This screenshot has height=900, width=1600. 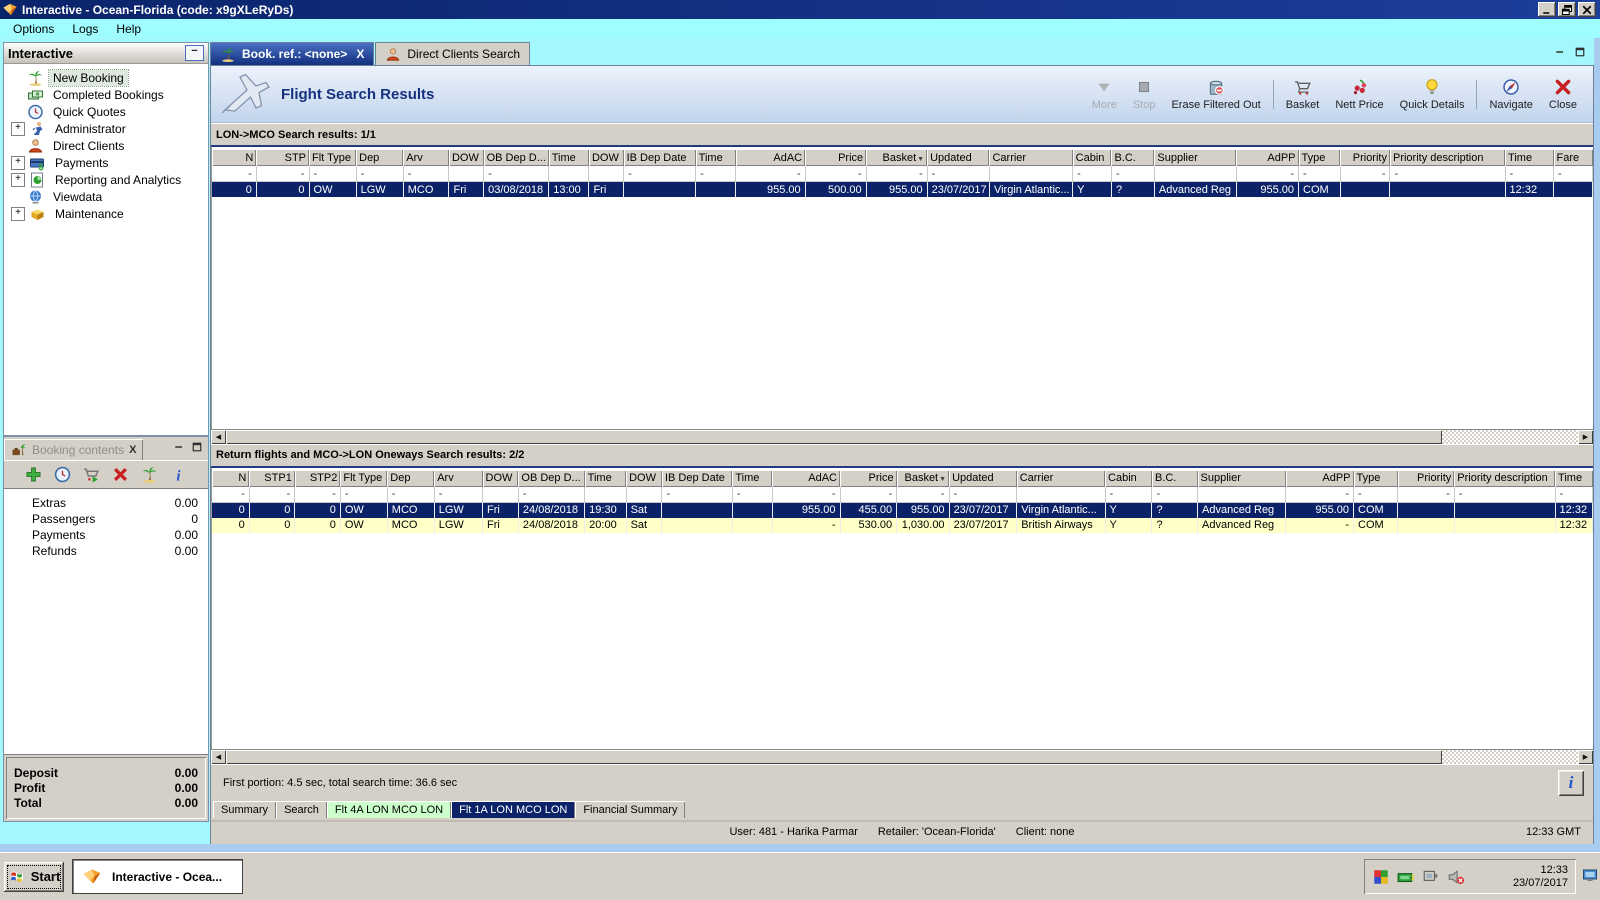 What do you see at coordinates (1585, 757) in the screenshot?
I see `scroll-right-icon: ▶` at bounding box center [1585, 757].